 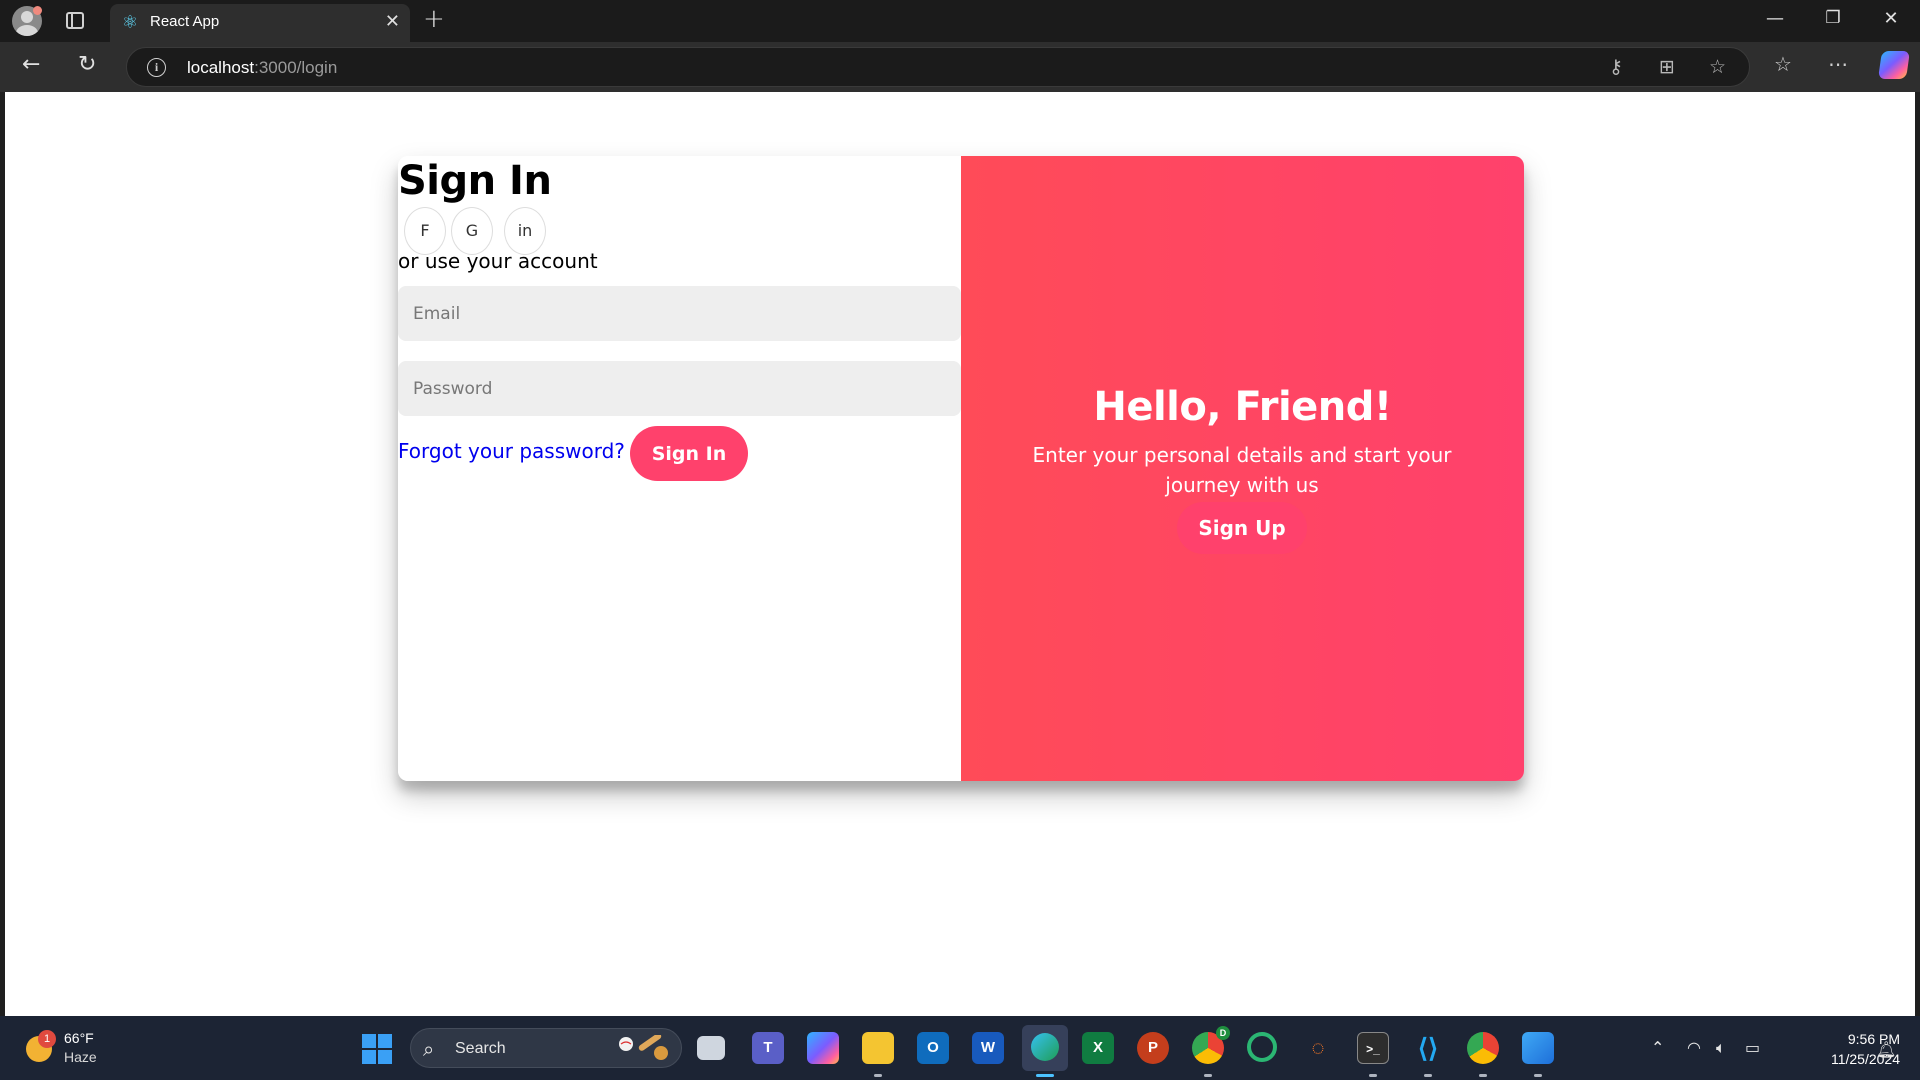 What do you see at coordinates (156, 67) in the screenshot?
I see `site-info-icon: i` at bounding box center [156, 67].